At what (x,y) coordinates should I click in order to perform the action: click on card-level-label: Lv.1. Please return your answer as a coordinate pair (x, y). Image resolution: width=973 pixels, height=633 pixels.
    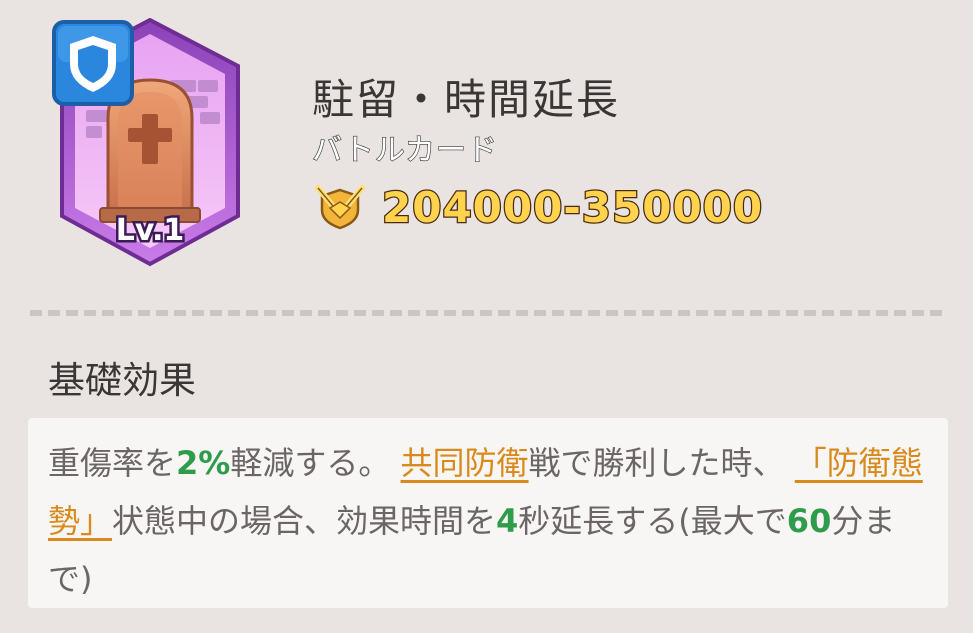
    Looking at the image, I should click on (150, 230).